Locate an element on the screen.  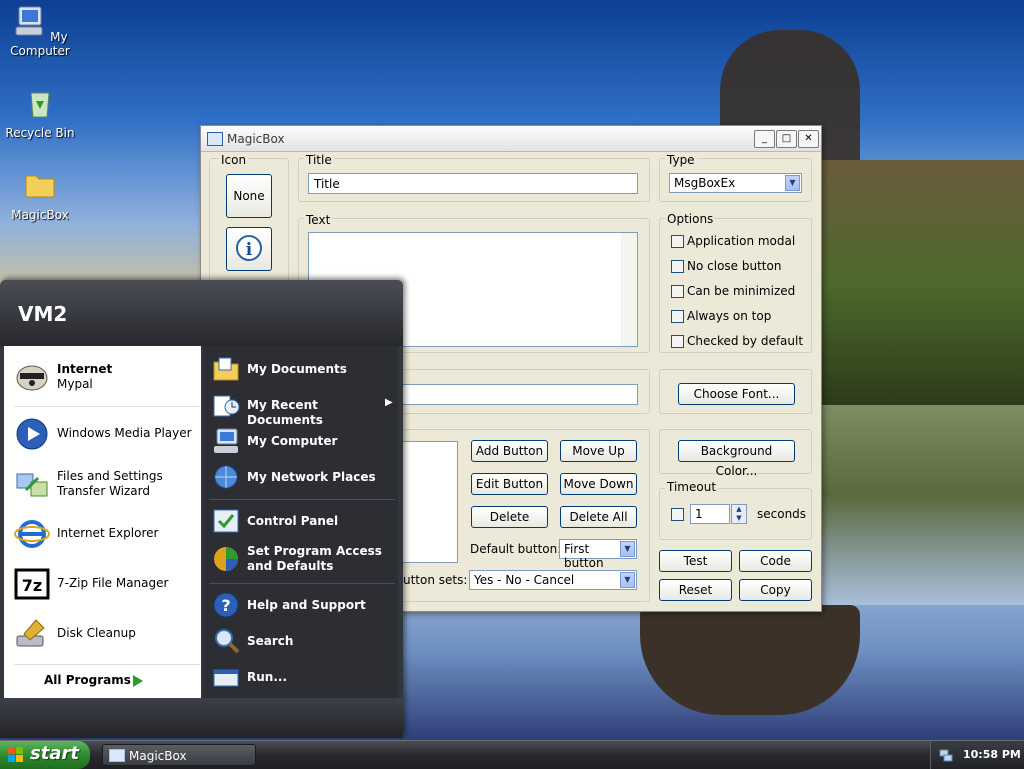
icon-info-button: i is located at coordinates (249, 249).